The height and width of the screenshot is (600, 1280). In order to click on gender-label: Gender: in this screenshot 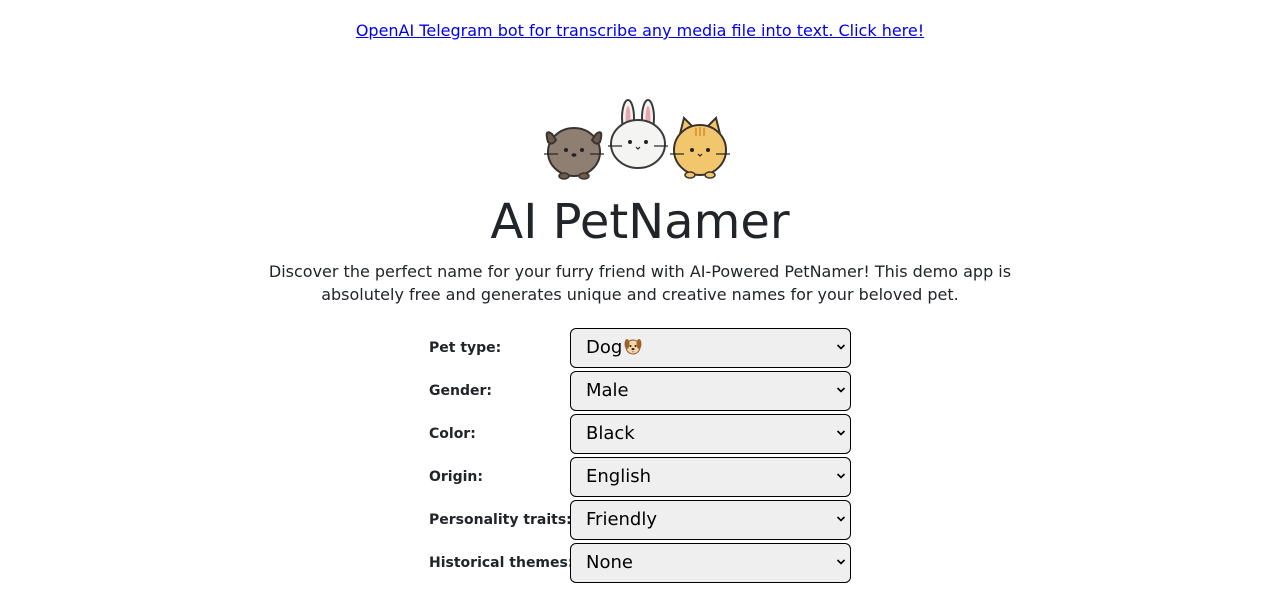, I will do `click(460, 391)`.